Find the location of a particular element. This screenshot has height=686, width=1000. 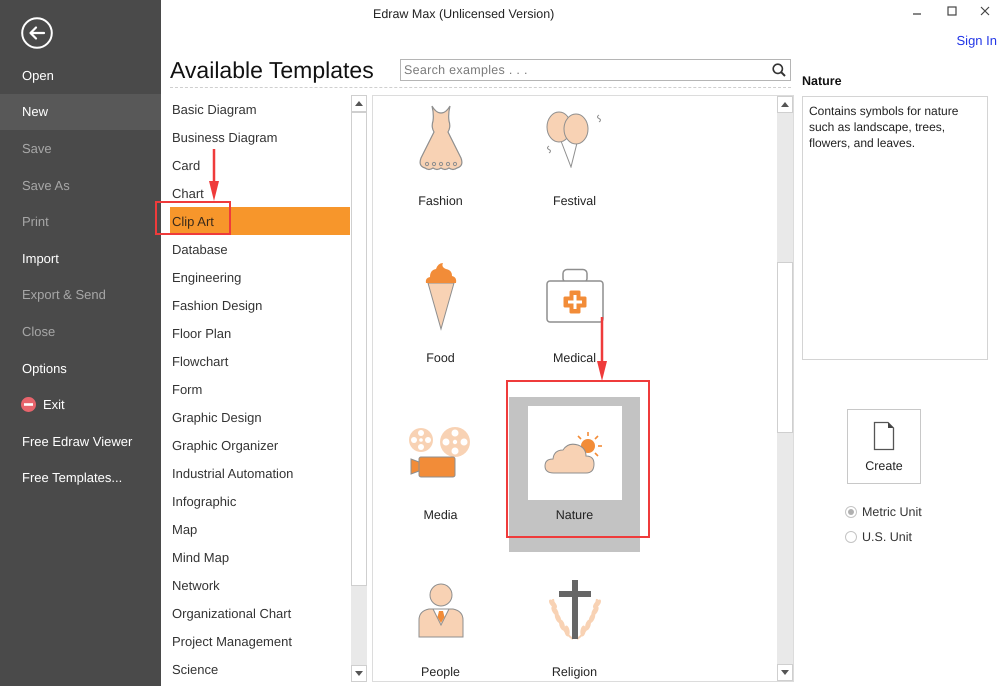

category-item: Engineering is located at coordinates (260, 277).